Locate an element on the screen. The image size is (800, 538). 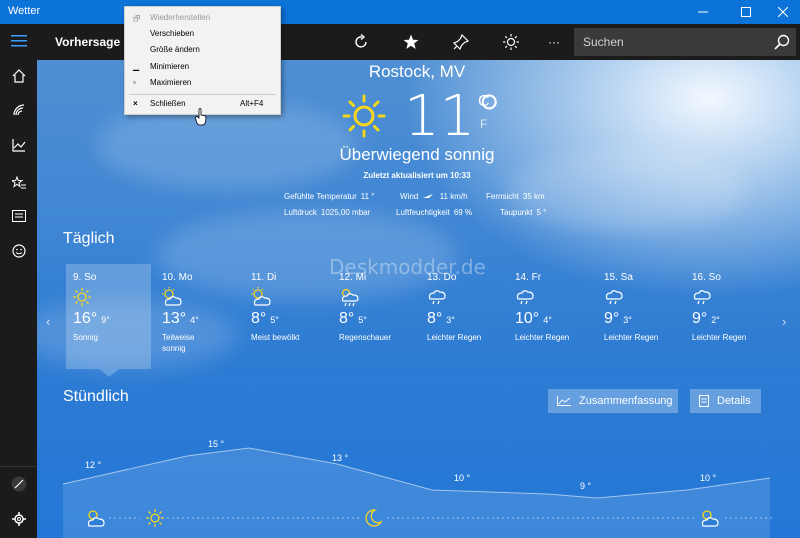
radar-icon is located at coordinates (18, 110).